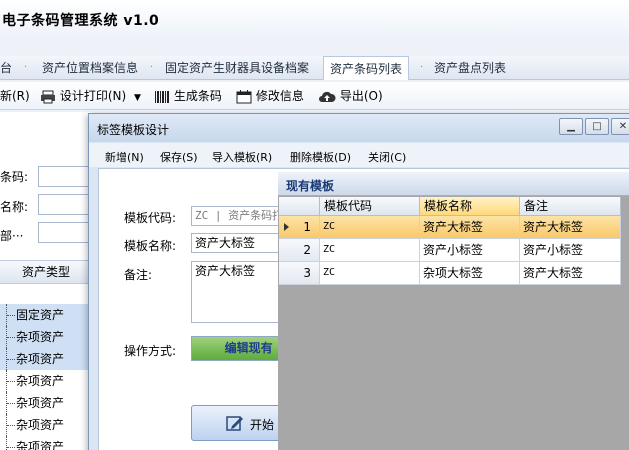  What do you see at coordinates (239, 243) in the screenshot?
I see `template-name-input: 资产大标签` at bounding box center [239, 243].